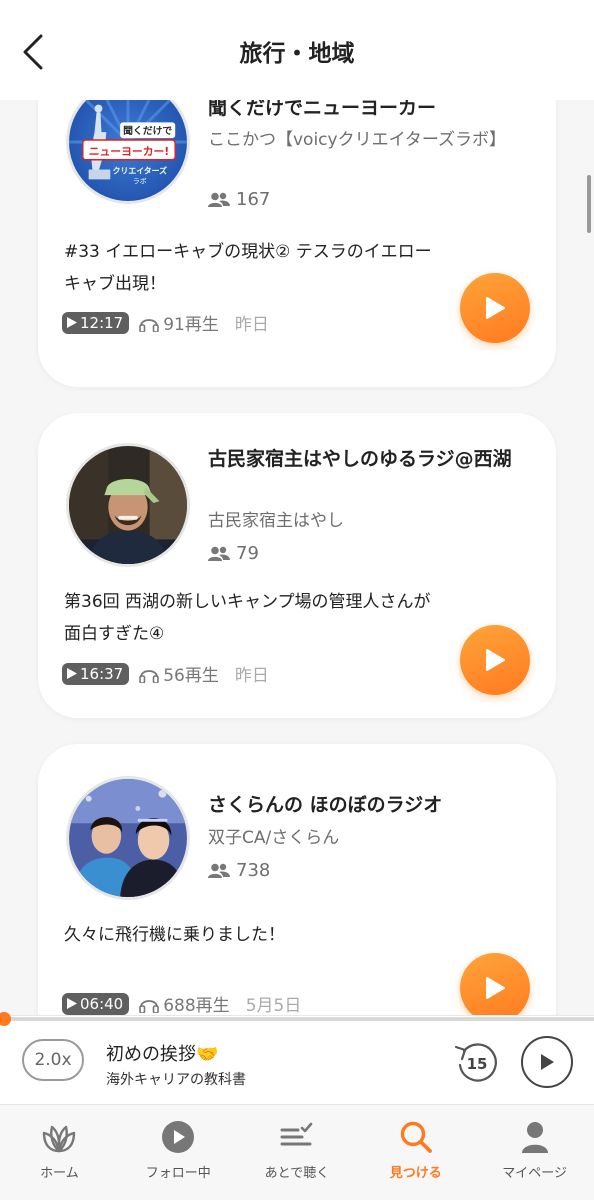 Image resolution: width=594 pixels, height=1200 pixels. What do you see at coordinates (140, 181) in the screenshot?
I see `svg-text: ラボ` at bounding box center [140, 181].